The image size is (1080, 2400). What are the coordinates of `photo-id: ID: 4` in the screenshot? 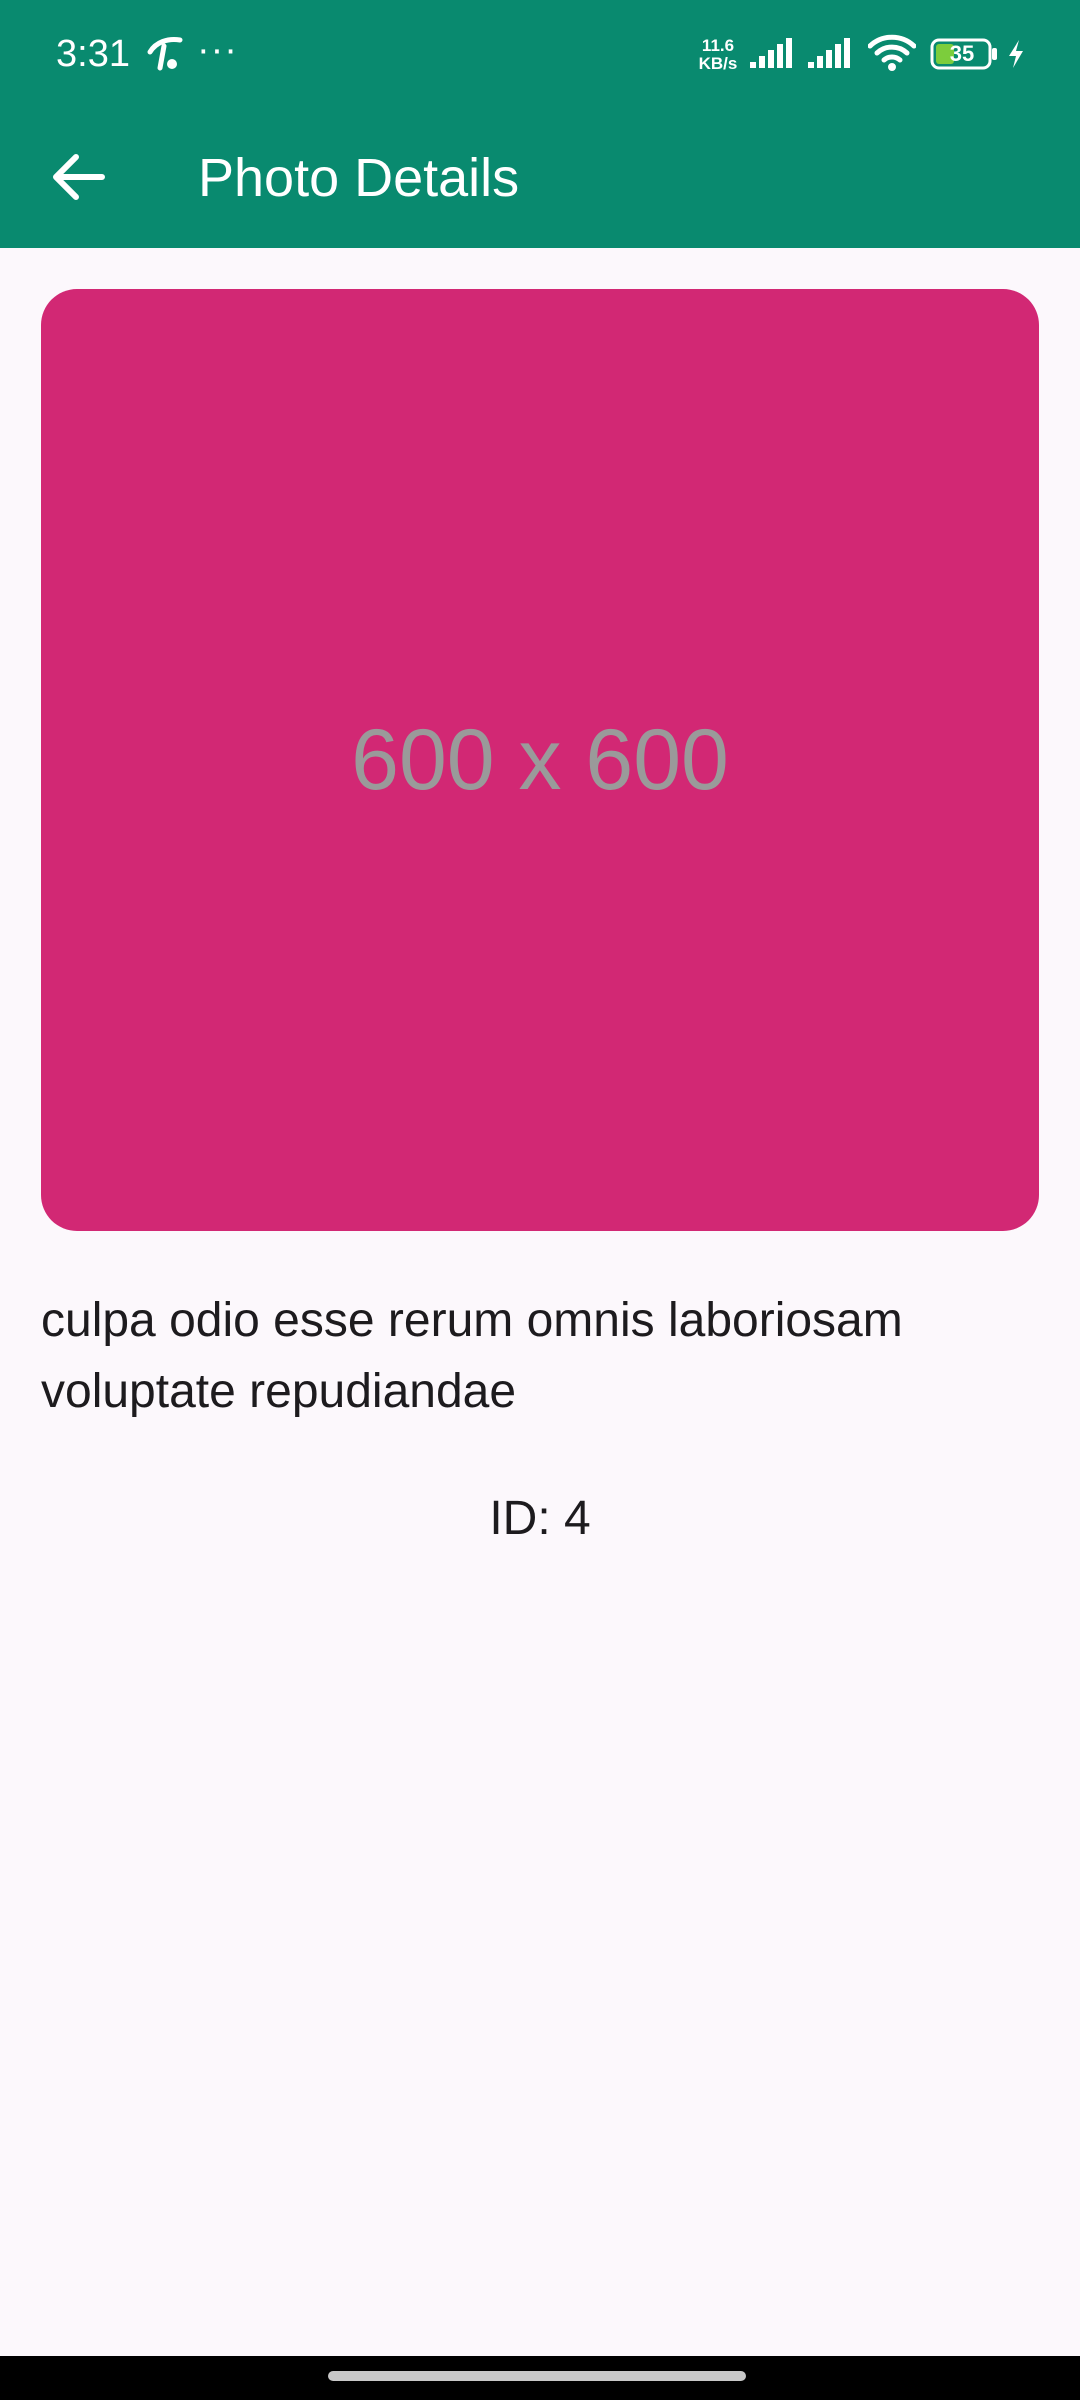 It's located at (540, 1518).